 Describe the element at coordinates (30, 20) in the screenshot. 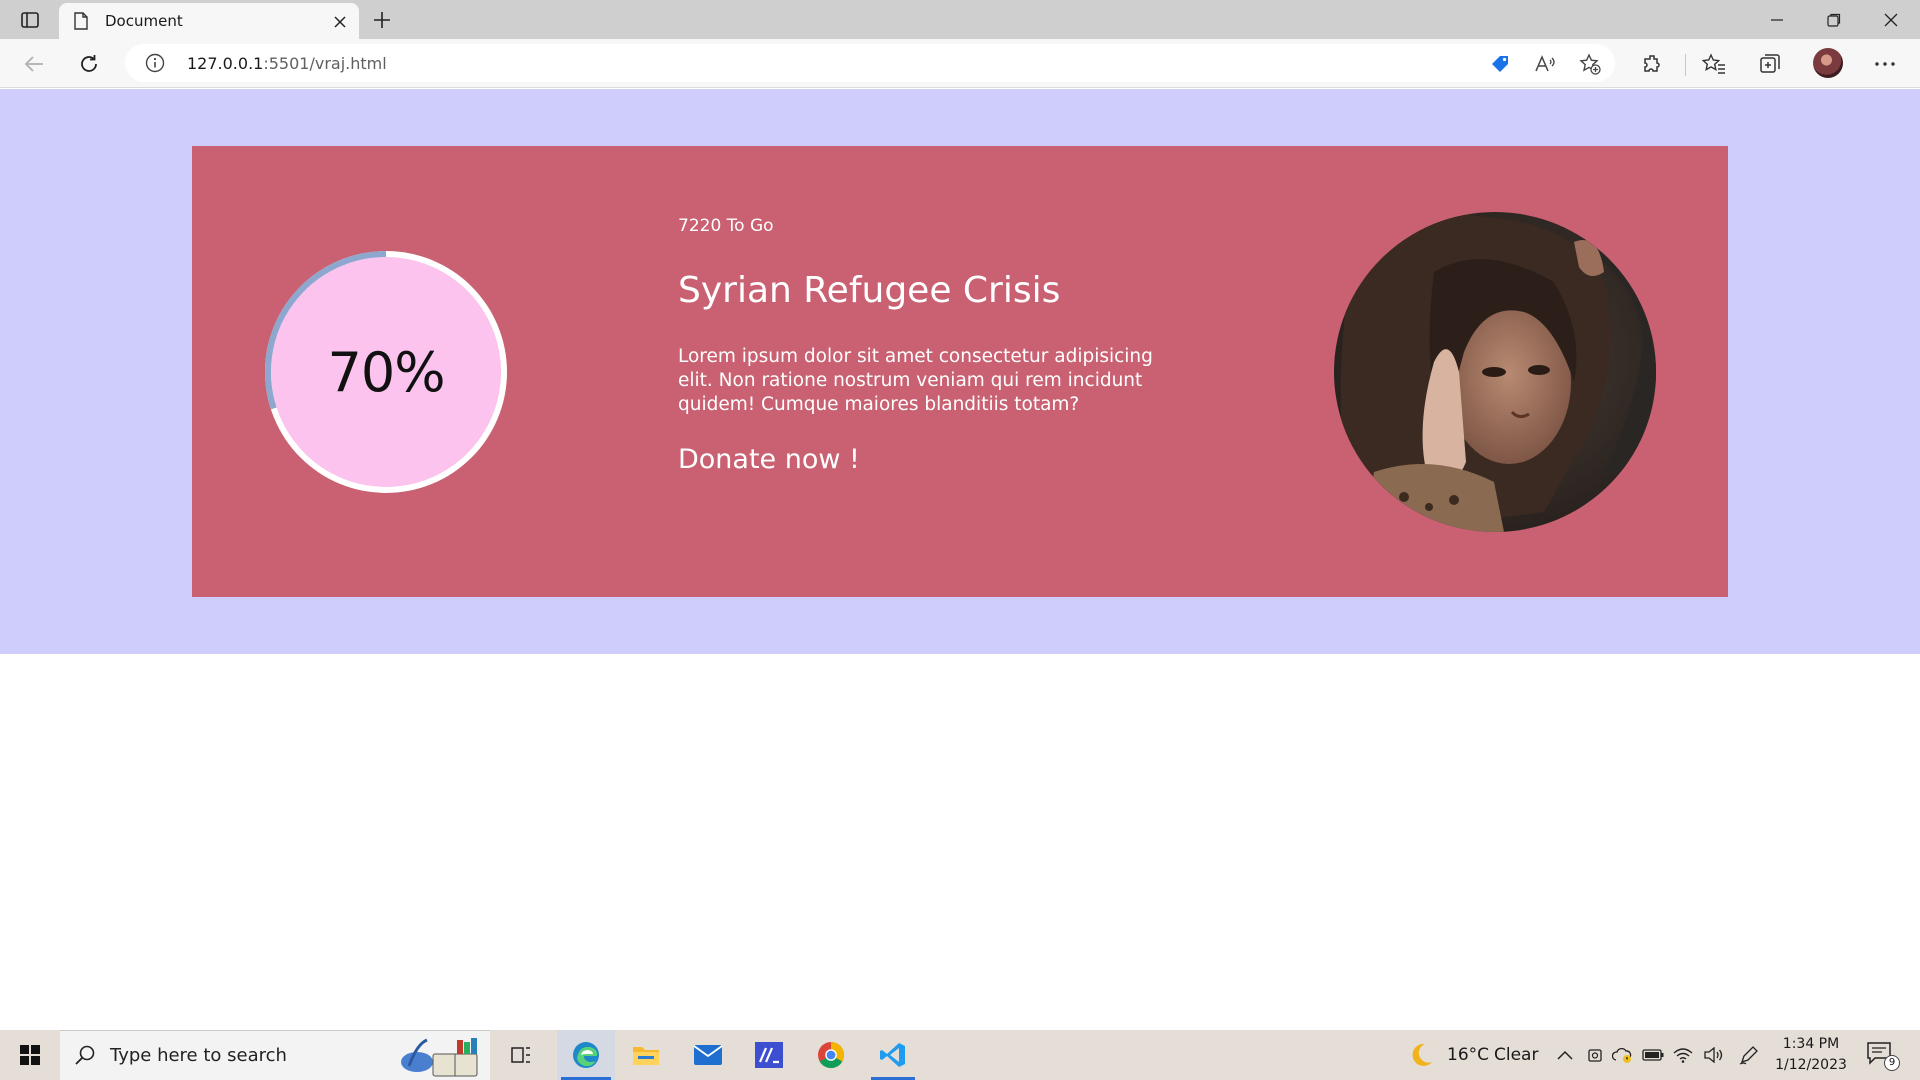

I see `tab-actions-menu-icon` at that location.